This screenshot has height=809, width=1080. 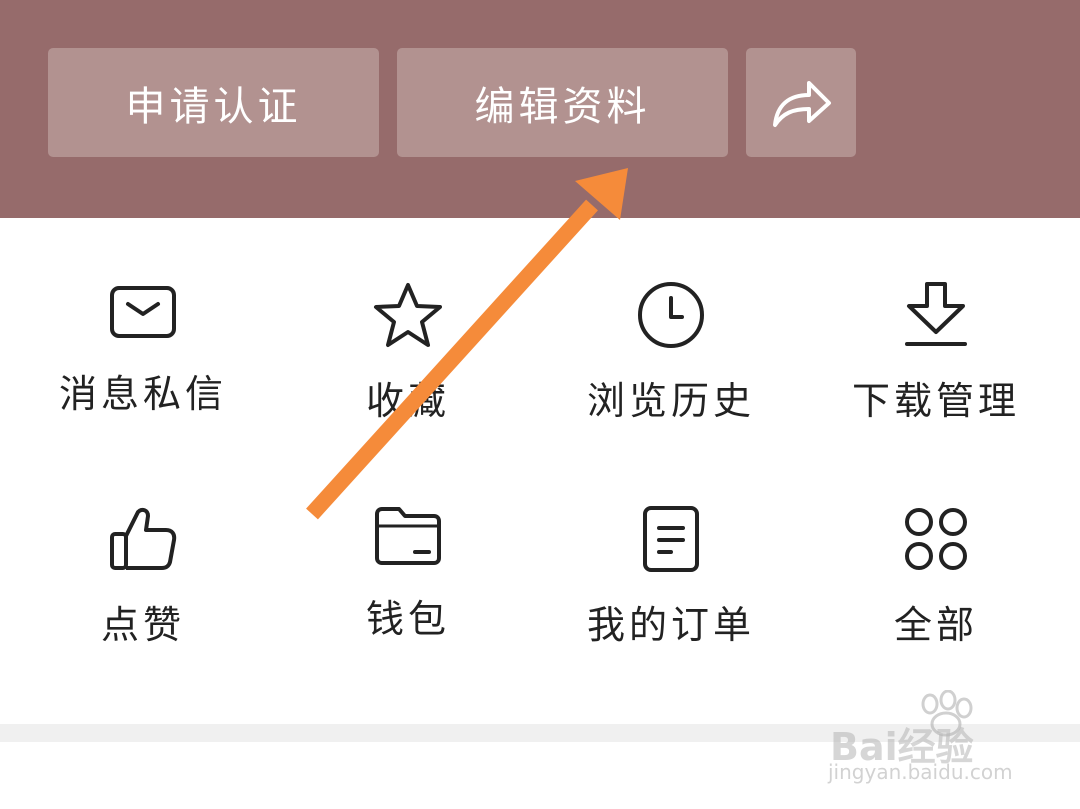 What do you see at coordinates (143, 311) in the screenshot?
I see `envelope-icon` at bounding box center [143, 311].